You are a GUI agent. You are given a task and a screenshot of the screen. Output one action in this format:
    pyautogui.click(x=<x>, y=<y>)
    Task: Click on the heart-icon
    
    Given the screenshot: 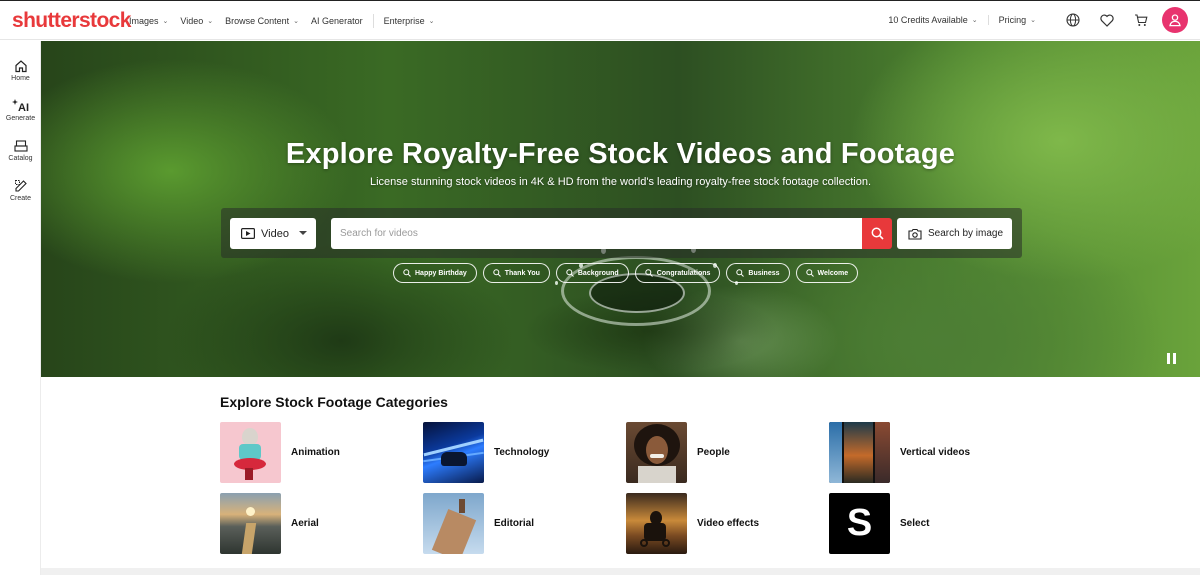 What is the action you would take?
    pyautogui.click(x=1107, y=20)
    